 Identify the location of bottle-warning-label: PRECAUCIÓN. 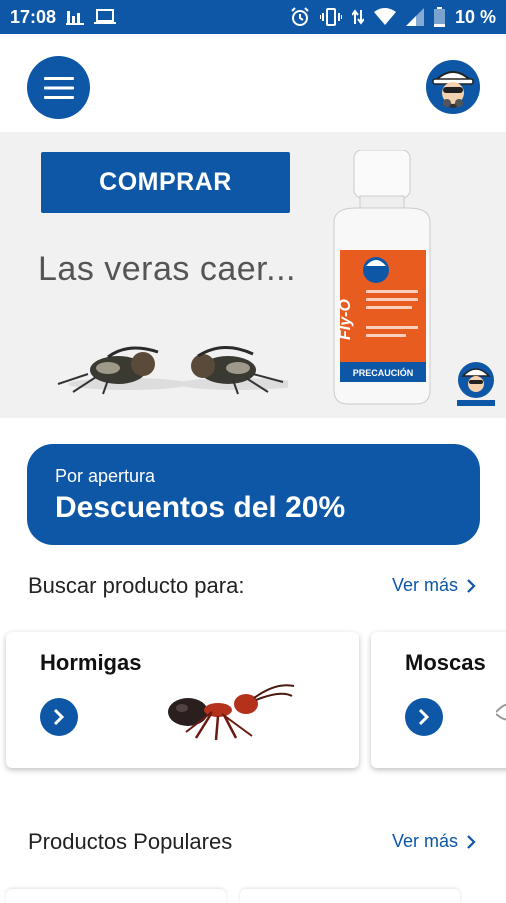
(383, 372).